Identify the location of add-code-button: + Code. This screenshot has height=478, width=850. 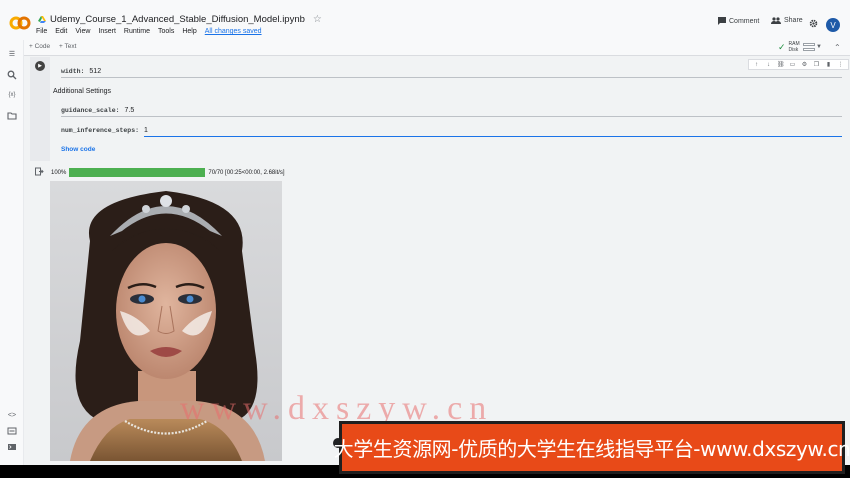
(39, 46).